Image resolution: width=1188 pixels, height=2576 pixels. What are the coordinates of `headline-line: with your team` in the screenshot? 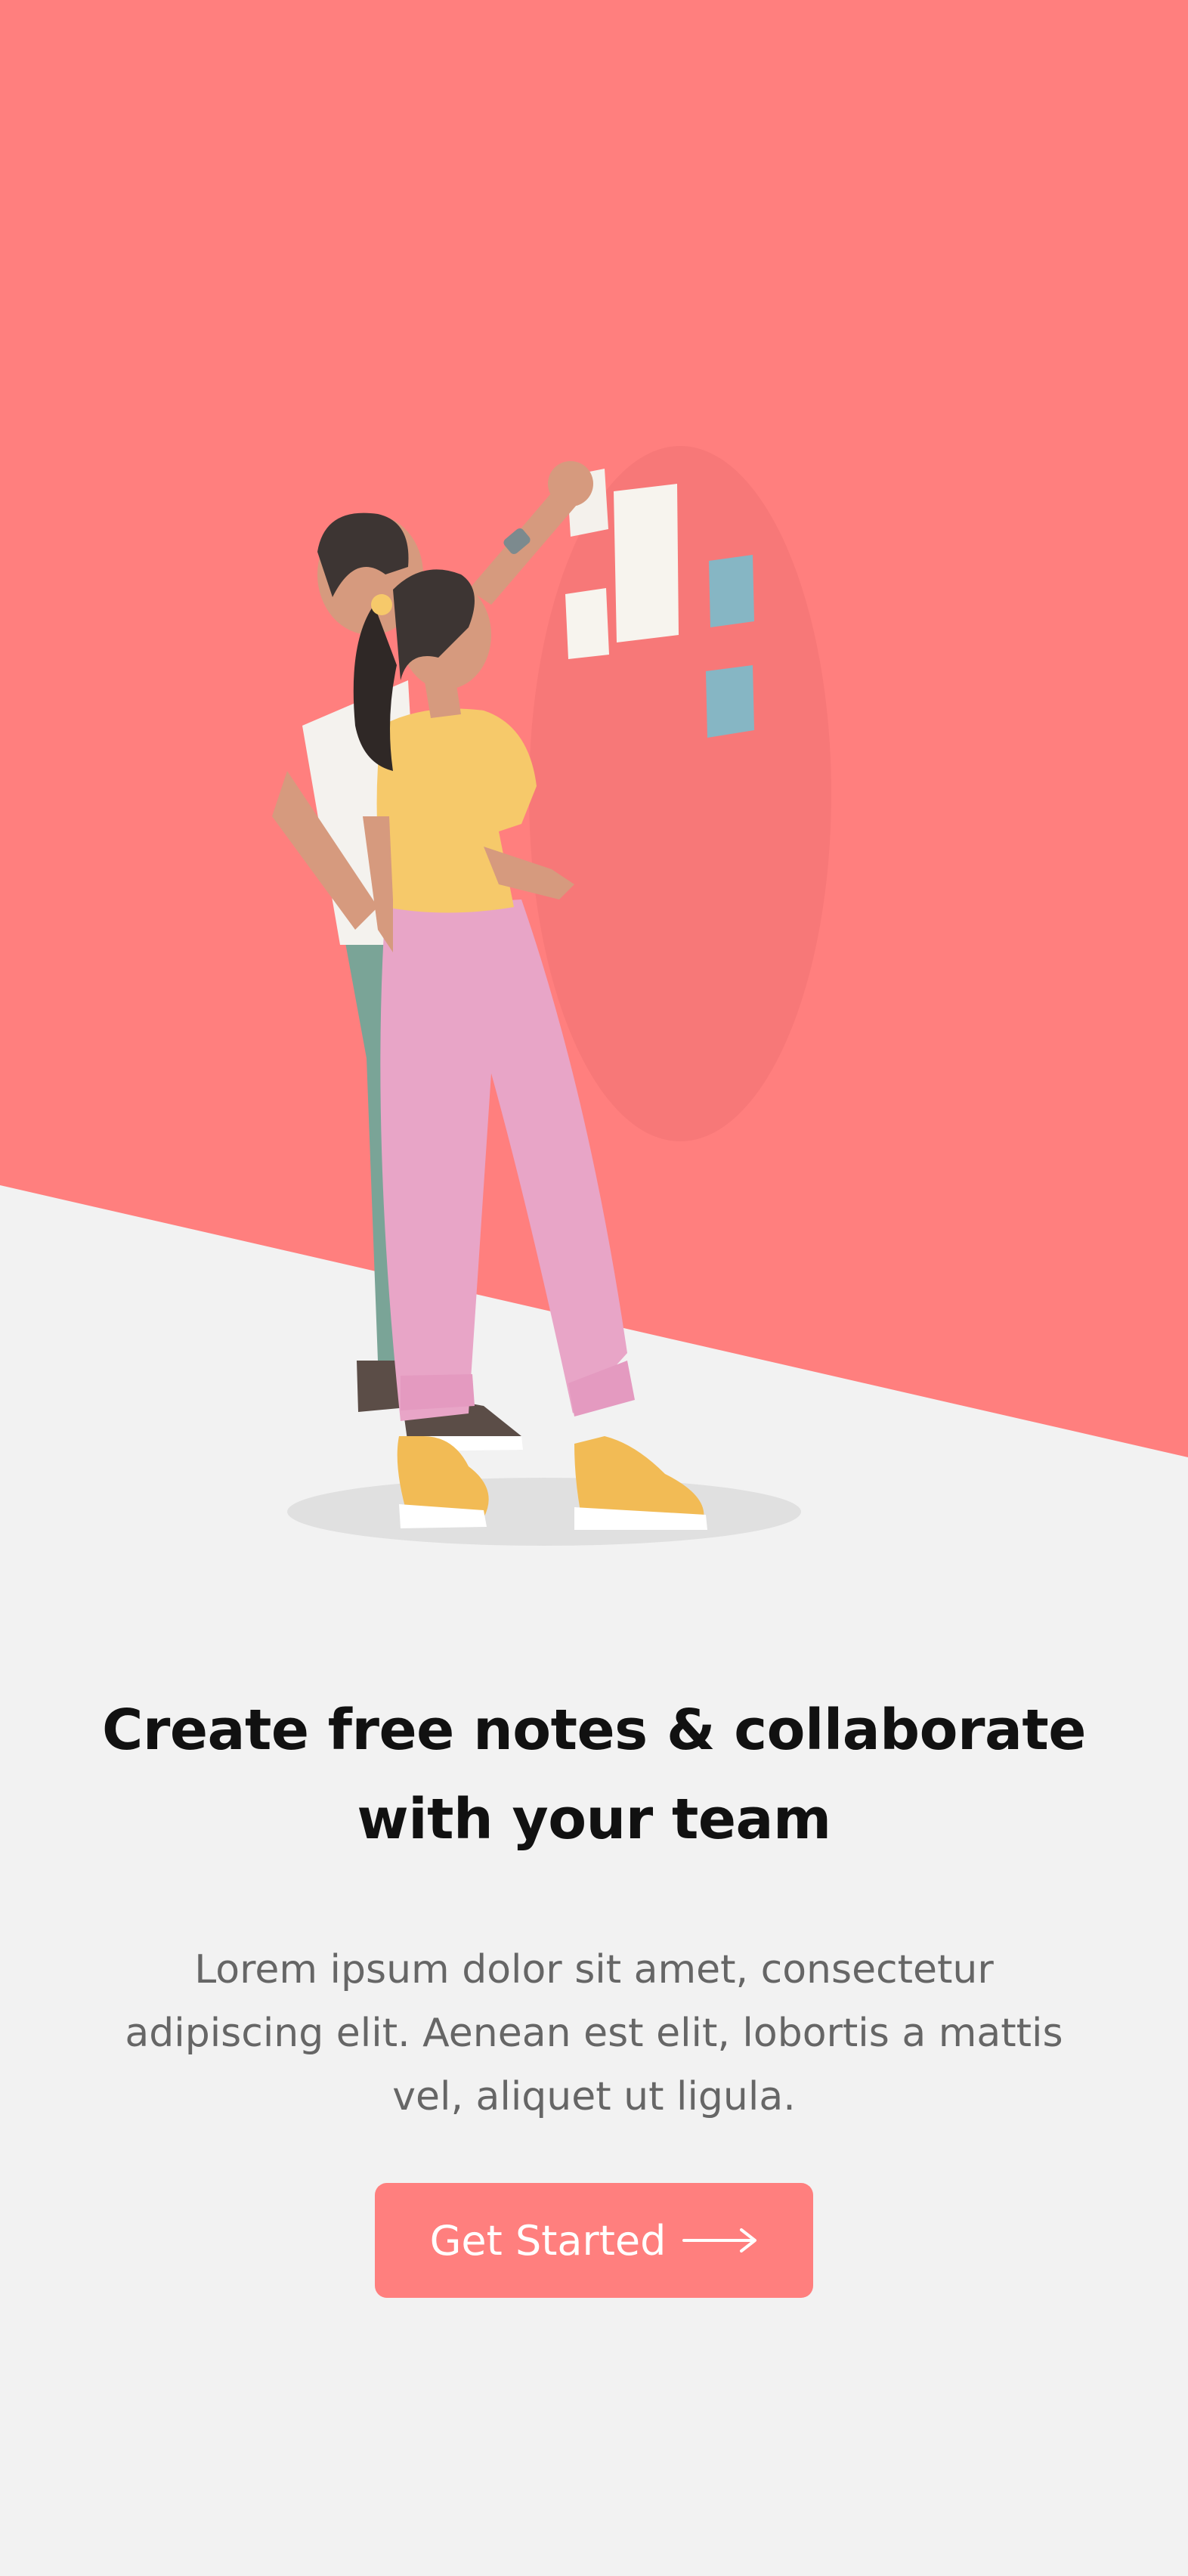 It's located at (594, 1819).